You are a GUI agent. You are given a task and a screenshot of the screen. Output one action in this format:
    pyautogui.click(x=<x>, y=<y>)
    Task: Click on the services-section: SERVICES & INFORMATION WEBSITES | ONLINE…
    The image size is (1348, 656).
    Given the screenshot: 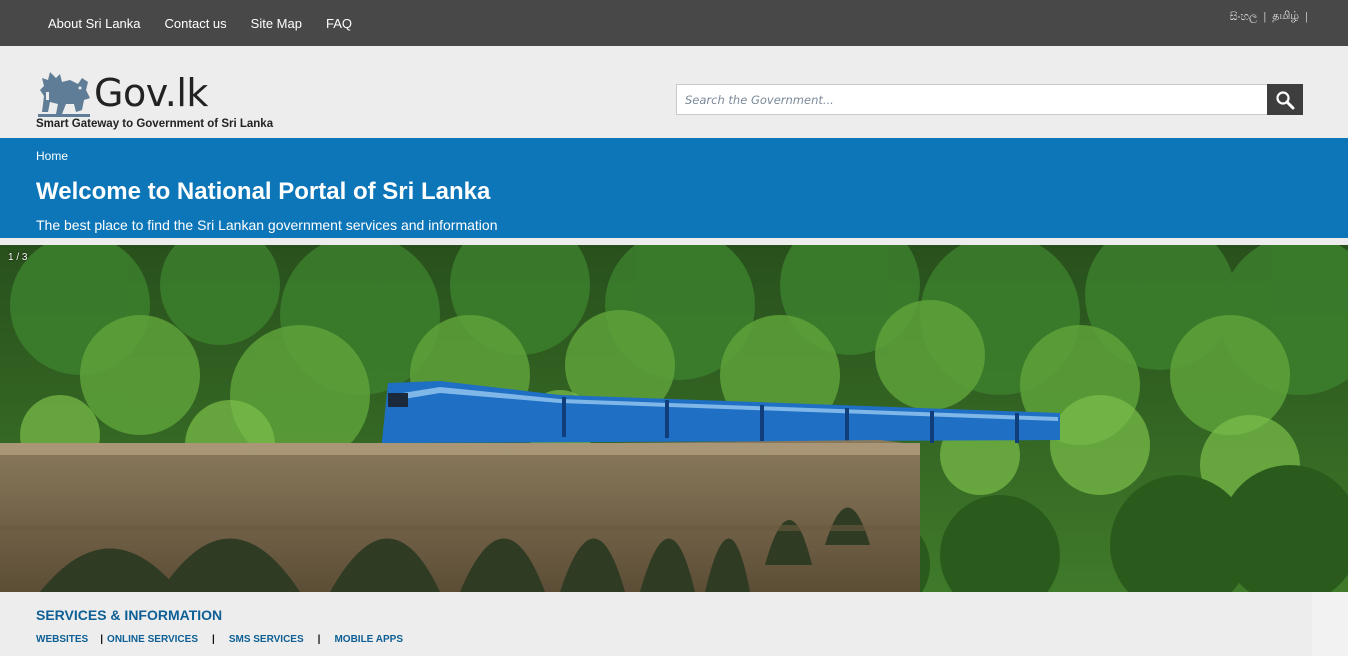 What is the action you would take?
    pyautogui.click(x=674, y=624)
    